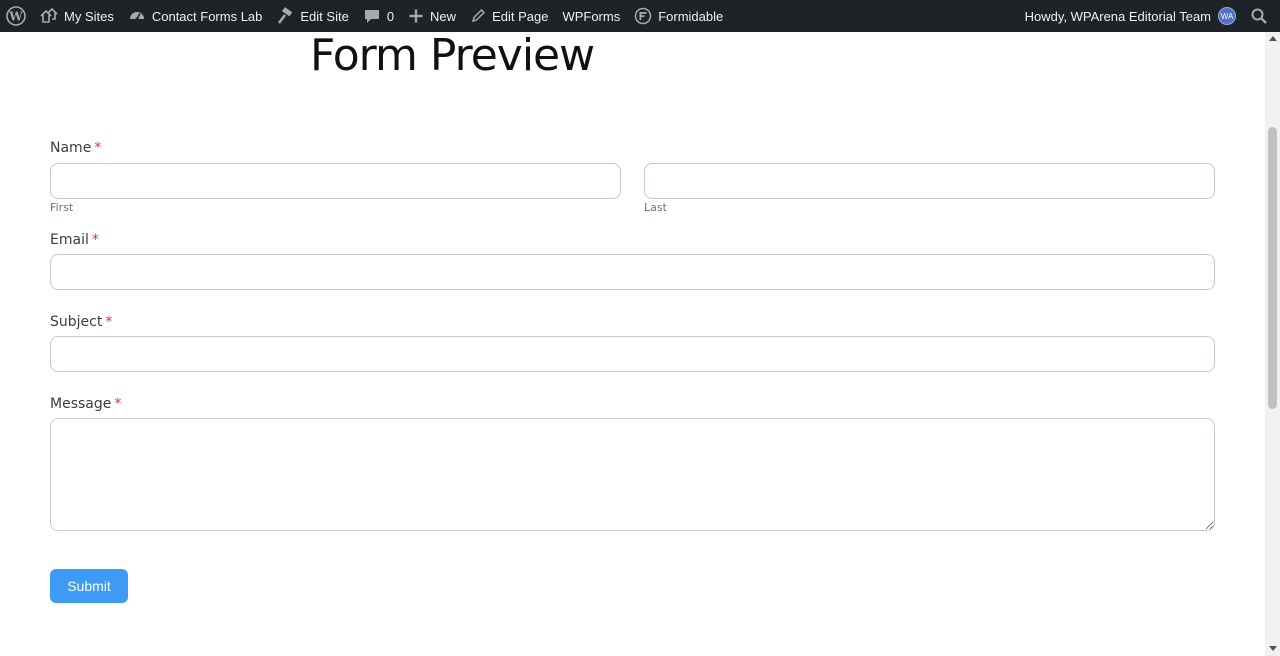  I want to click on edit-site-link: Edit Site, so click(312, 16).